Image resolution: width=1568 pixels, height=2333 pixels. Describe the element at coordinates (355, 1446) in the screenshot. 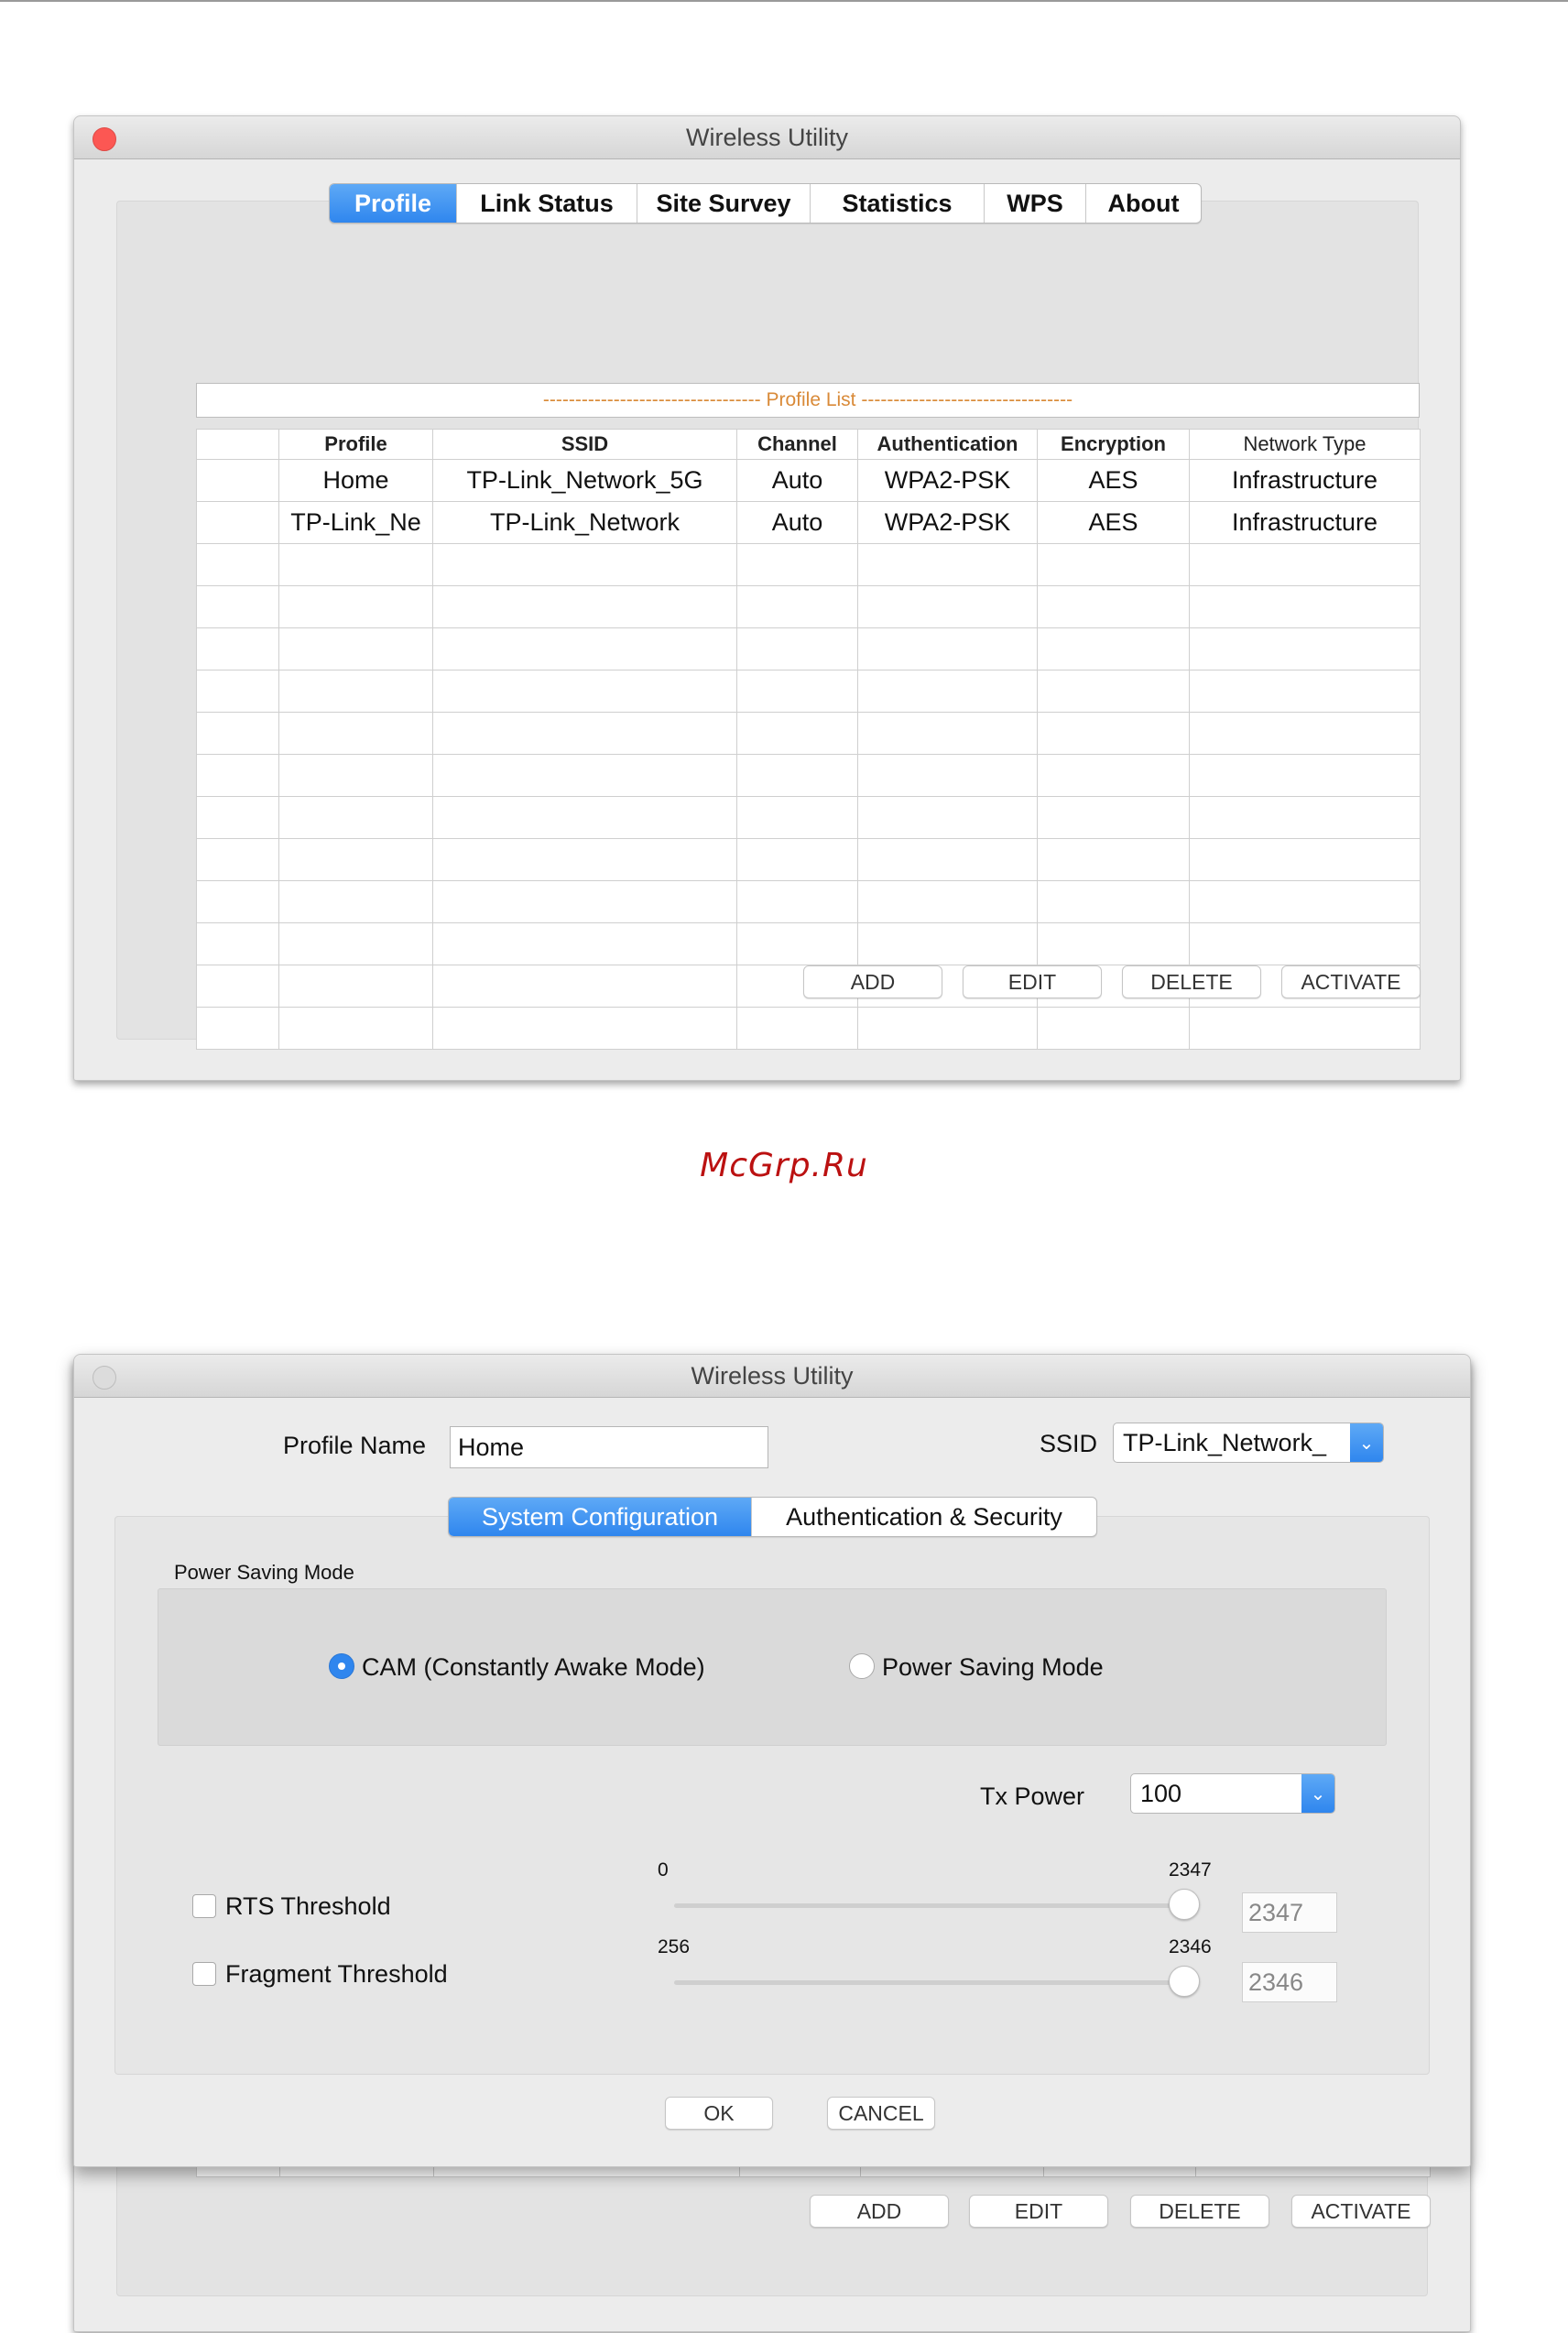

I see `profile-name-label: Profile Name` at that location.